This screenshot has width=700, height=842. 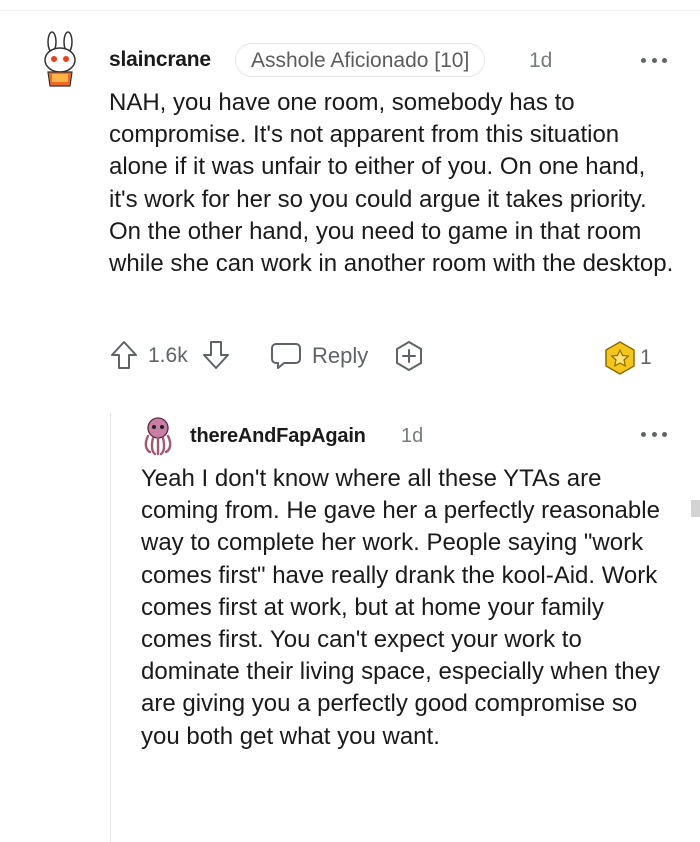 What do you see at coordinates (360, 60) in the screenshot?
I see `user-flair: Asshole Aficionado [10]` at bounding box center [360, 60].